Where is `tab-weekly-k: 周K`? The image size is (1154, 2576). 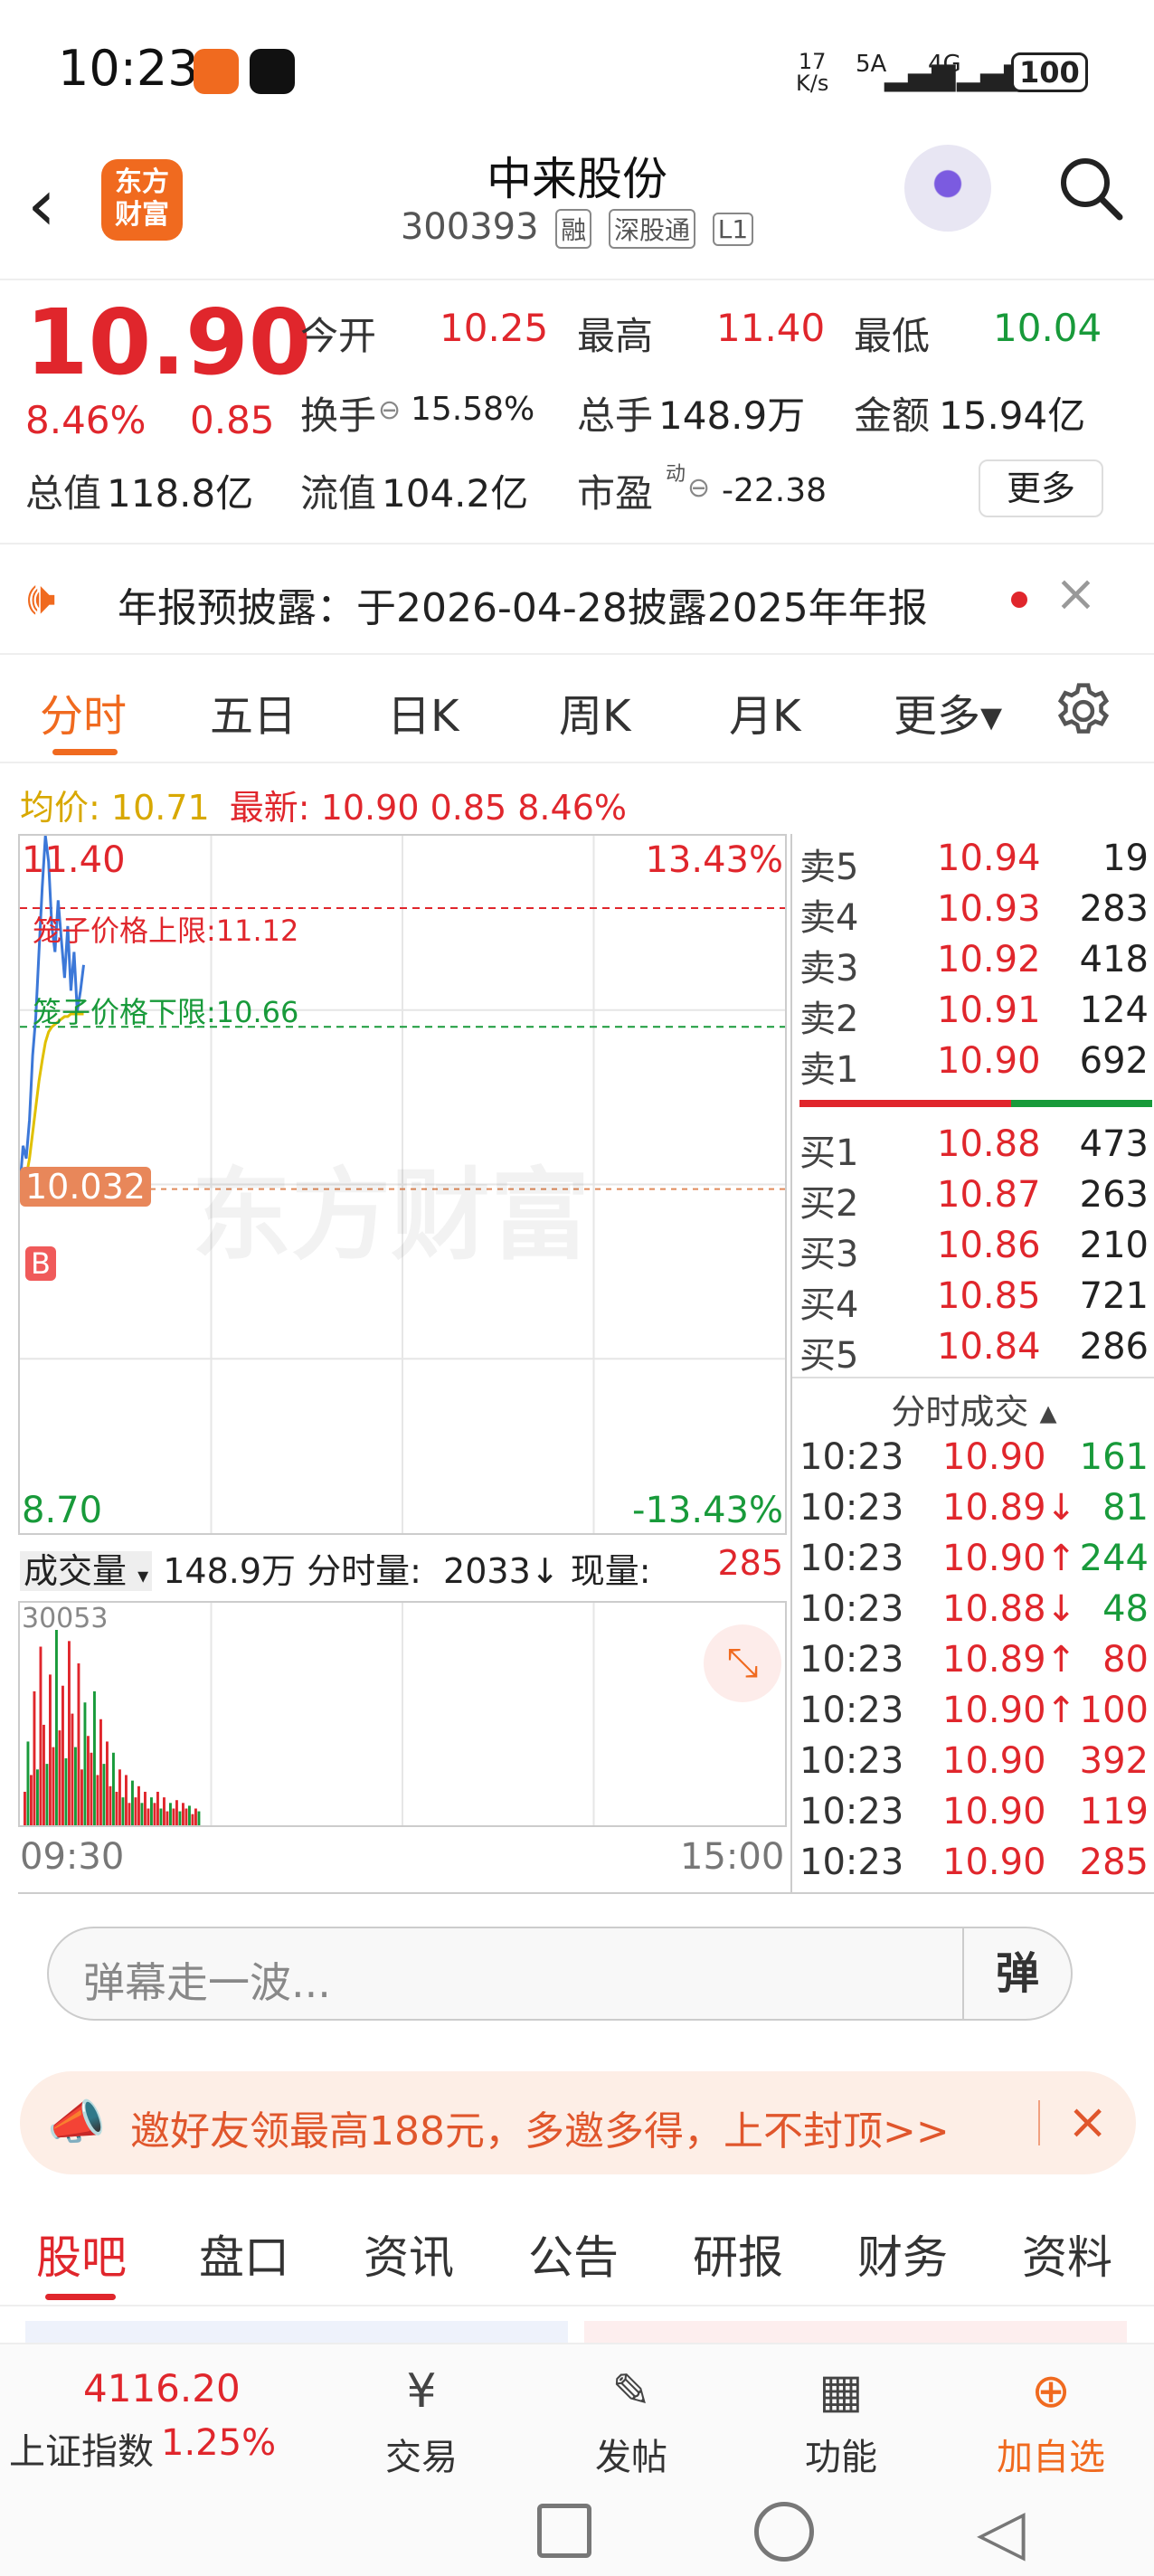
tab-weekly-k: 周K is located at coordinates (594, 711).